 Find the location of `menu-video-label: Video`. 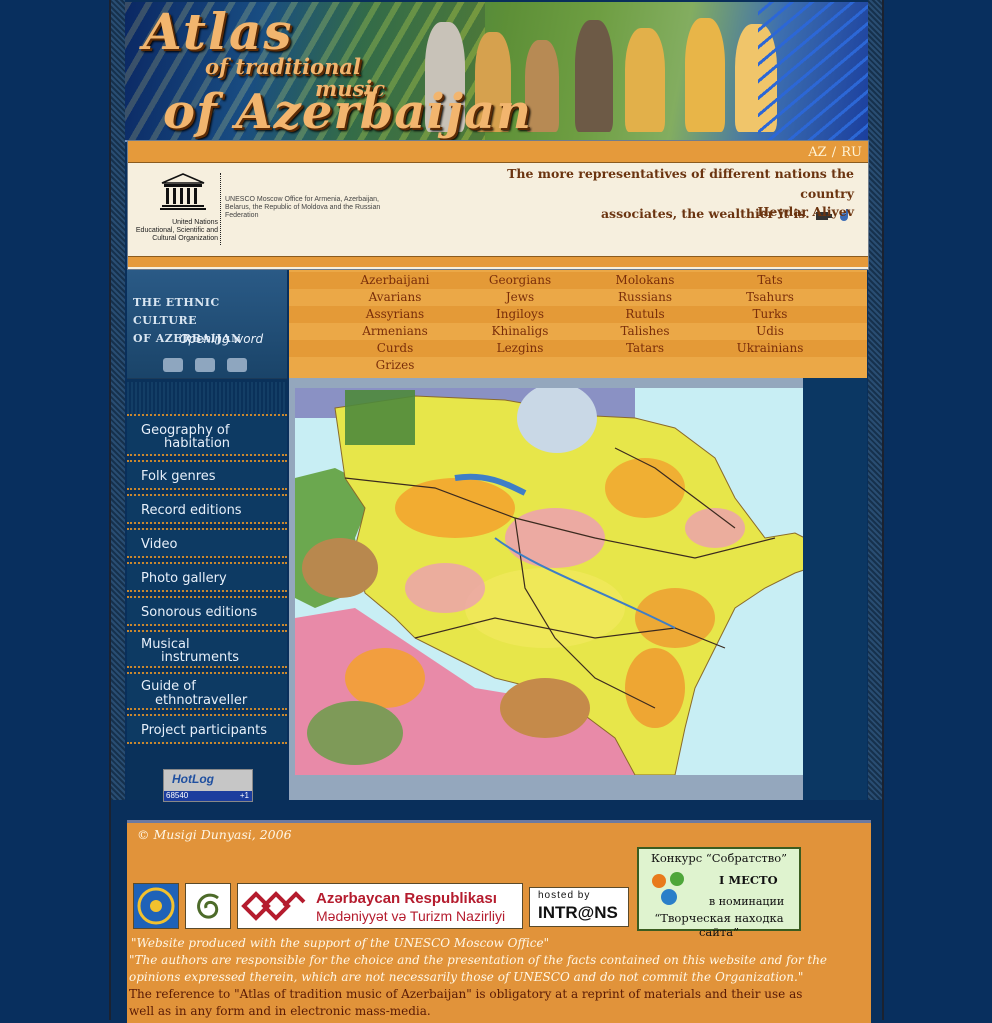

menu-video-label: Video is located at coordinates (159, 544).